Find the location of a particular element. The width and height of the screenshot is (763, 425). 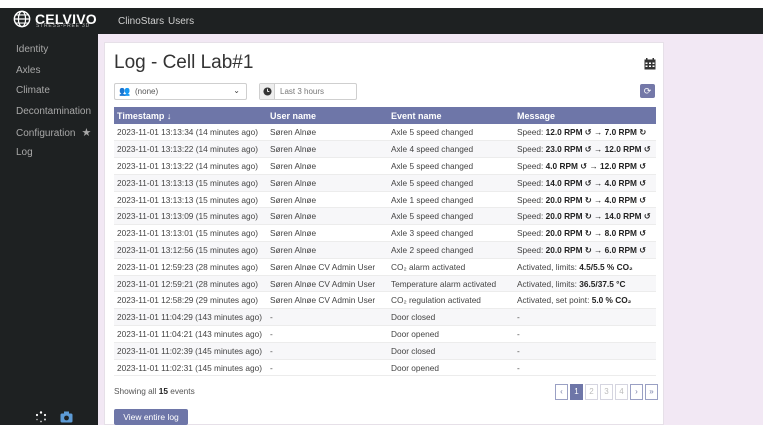

cell-message: Speed: 20.0 RPM ↻ → 4.0 RPM ↺ is located at coordinates (585, 200).